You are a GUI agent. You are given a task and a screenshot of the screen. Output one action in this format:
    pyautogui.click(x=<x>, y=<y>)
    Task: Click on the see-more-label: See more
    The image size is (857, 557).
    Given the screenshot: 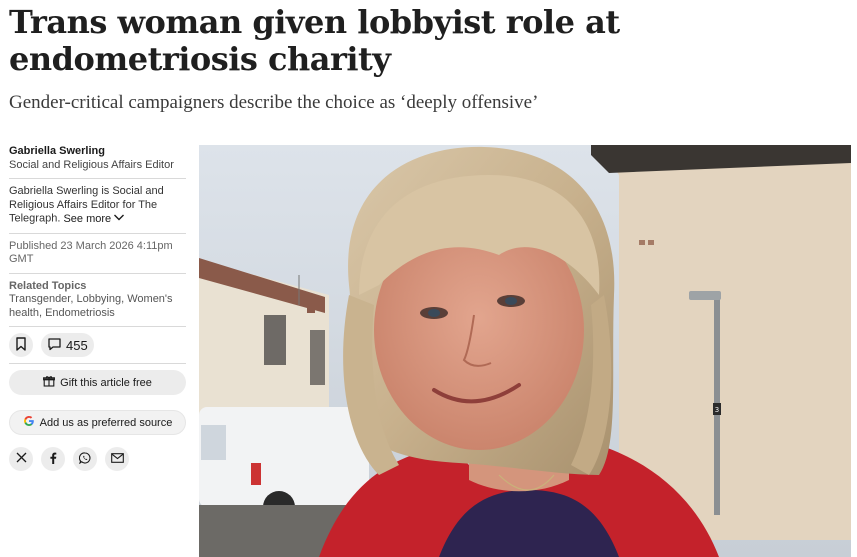 What is the action you would take?
    pyautogui.click(x=87, y=218)
    